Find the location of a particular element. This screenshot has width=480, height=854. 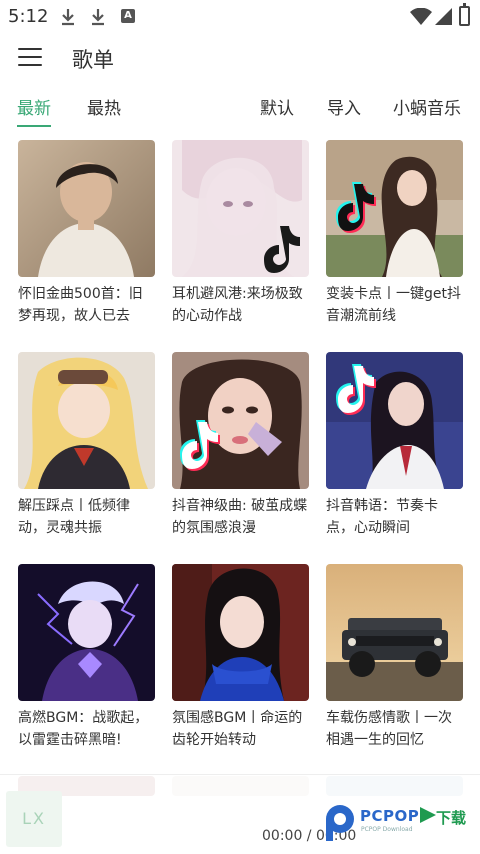

watermark: PCPOP PCPOP Download 下载 is located at coordinates (400, 823).